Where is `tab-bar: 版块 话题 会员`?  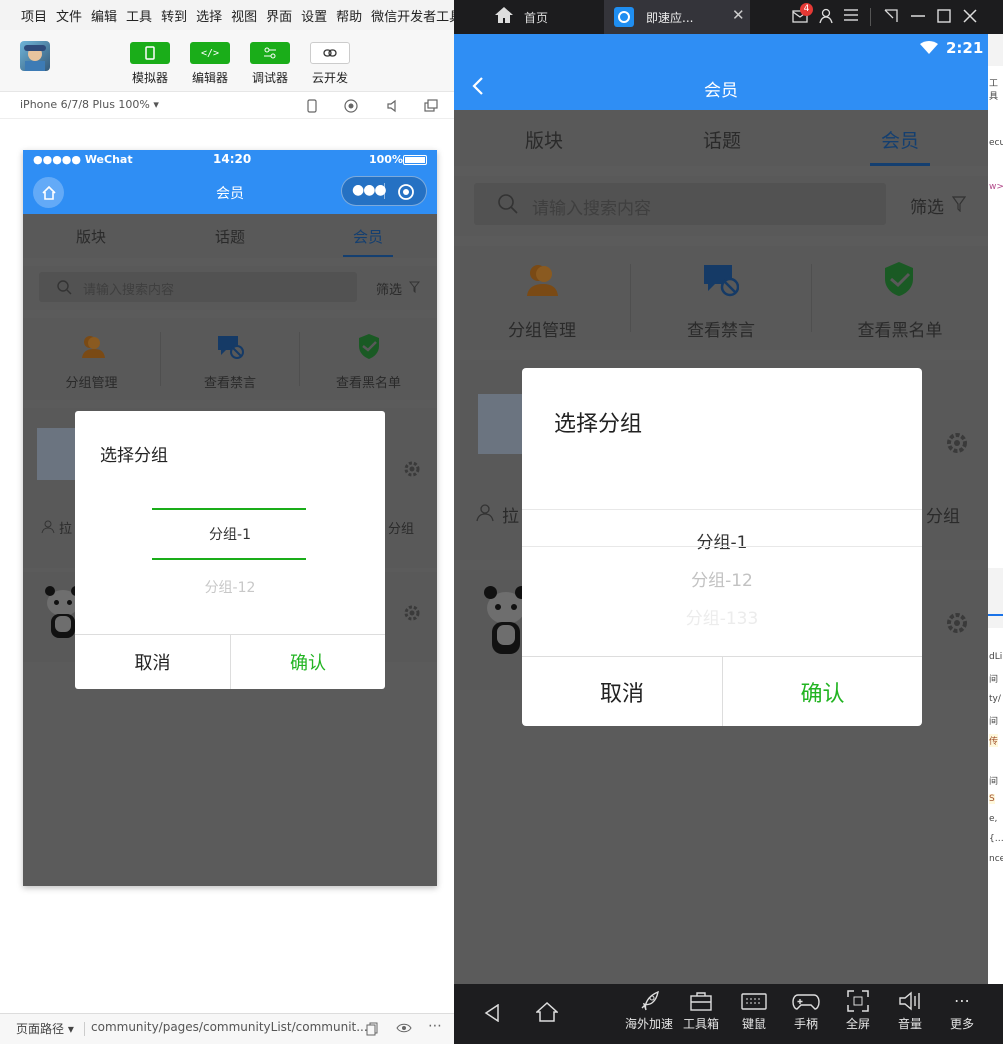 tab-bar: 版块 话题 会员 is located at coordinates (230, 236).